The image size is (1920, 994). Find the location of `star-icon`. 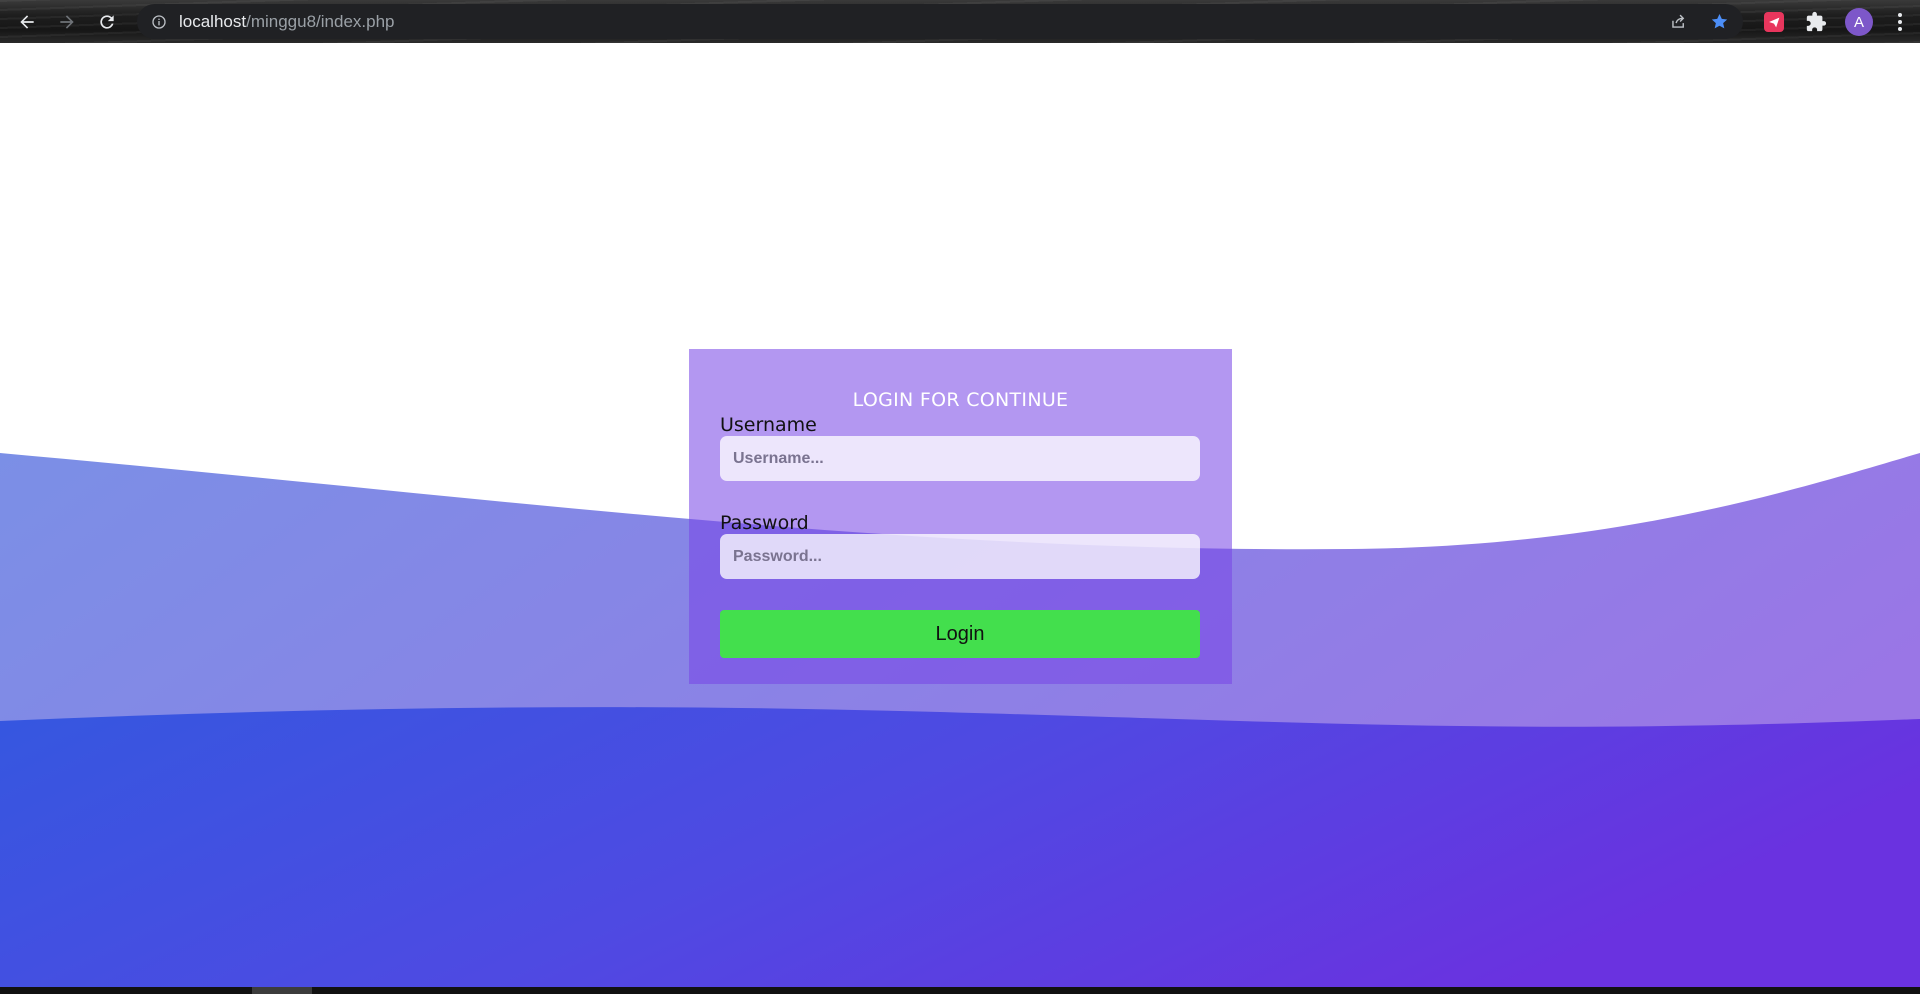

star-icon is located at coordinates (1719, 21).